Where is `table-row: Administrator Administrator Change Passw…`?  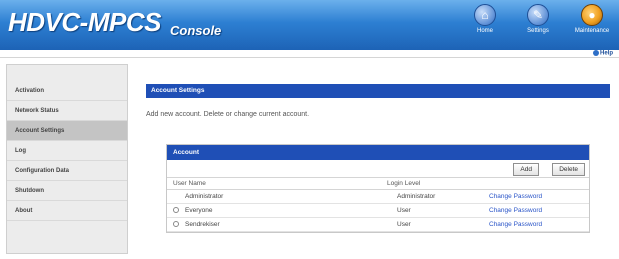 table-row: Administrator Administrator Change Passw… is located at coordinates (378, 196).